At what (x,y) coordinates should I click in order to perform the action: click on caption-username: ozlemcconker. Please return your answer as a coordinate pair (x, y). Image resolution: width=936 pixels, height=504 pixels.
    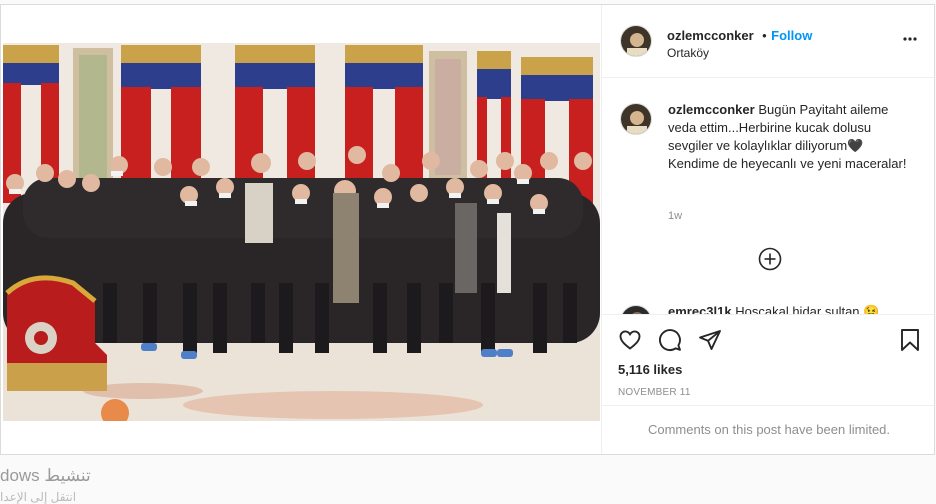
    Looking at the image, I should click on (711, 109).